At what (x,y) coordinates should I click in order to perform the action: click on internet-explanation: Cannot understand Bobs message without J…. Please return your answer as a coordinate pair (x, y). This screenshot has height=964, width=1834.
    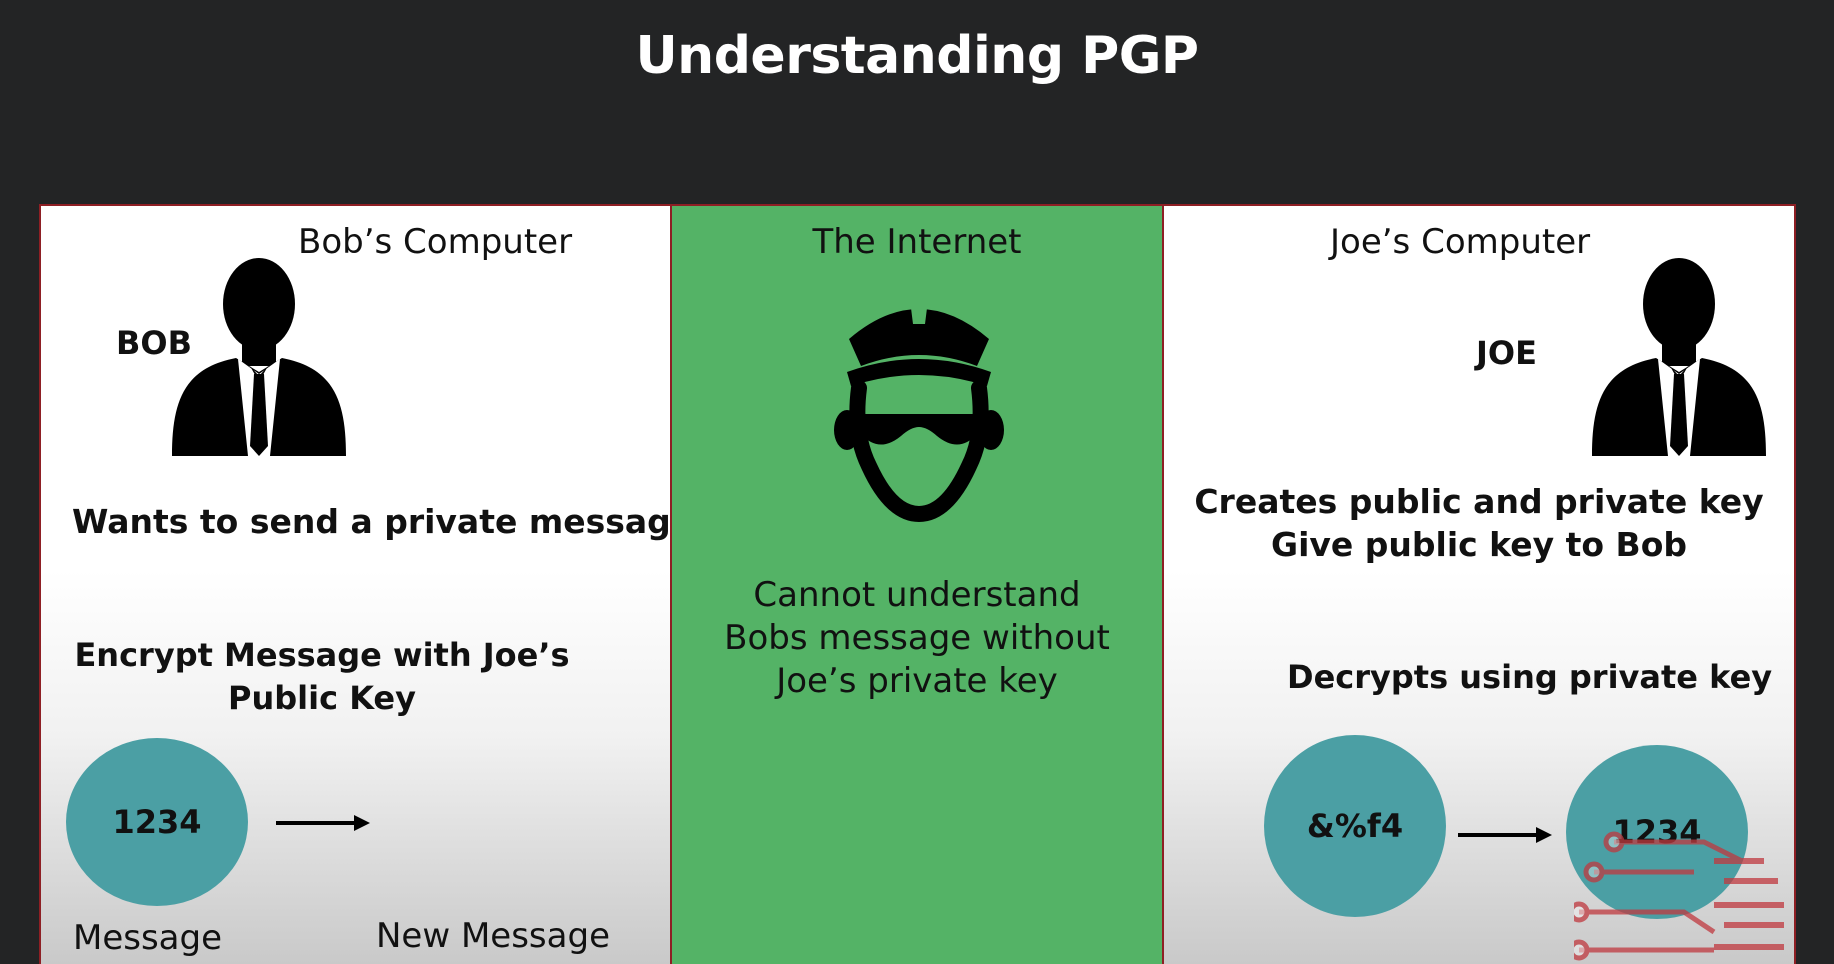
    Looking at the image, I should click on (917, 638).